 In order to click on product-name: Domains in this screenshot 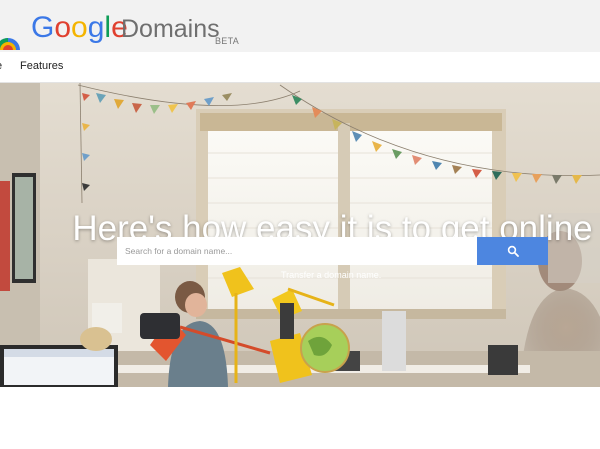, I will do `click(170, 29)`.